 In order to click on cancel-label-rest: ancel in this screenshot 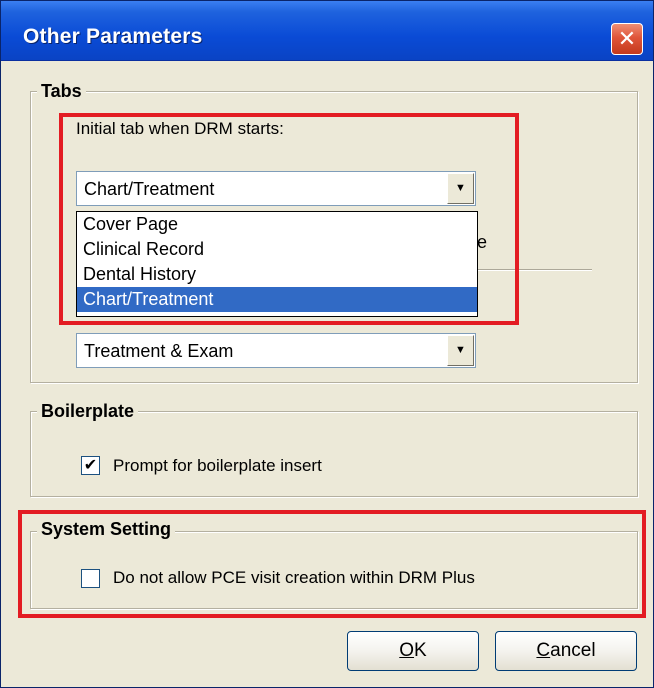, I will do `click(573, 650)`.